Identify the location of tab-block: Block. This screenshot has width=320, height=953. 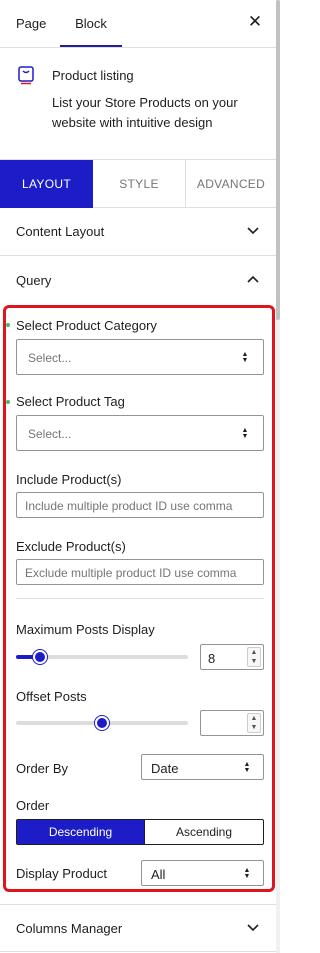
(91, 23).